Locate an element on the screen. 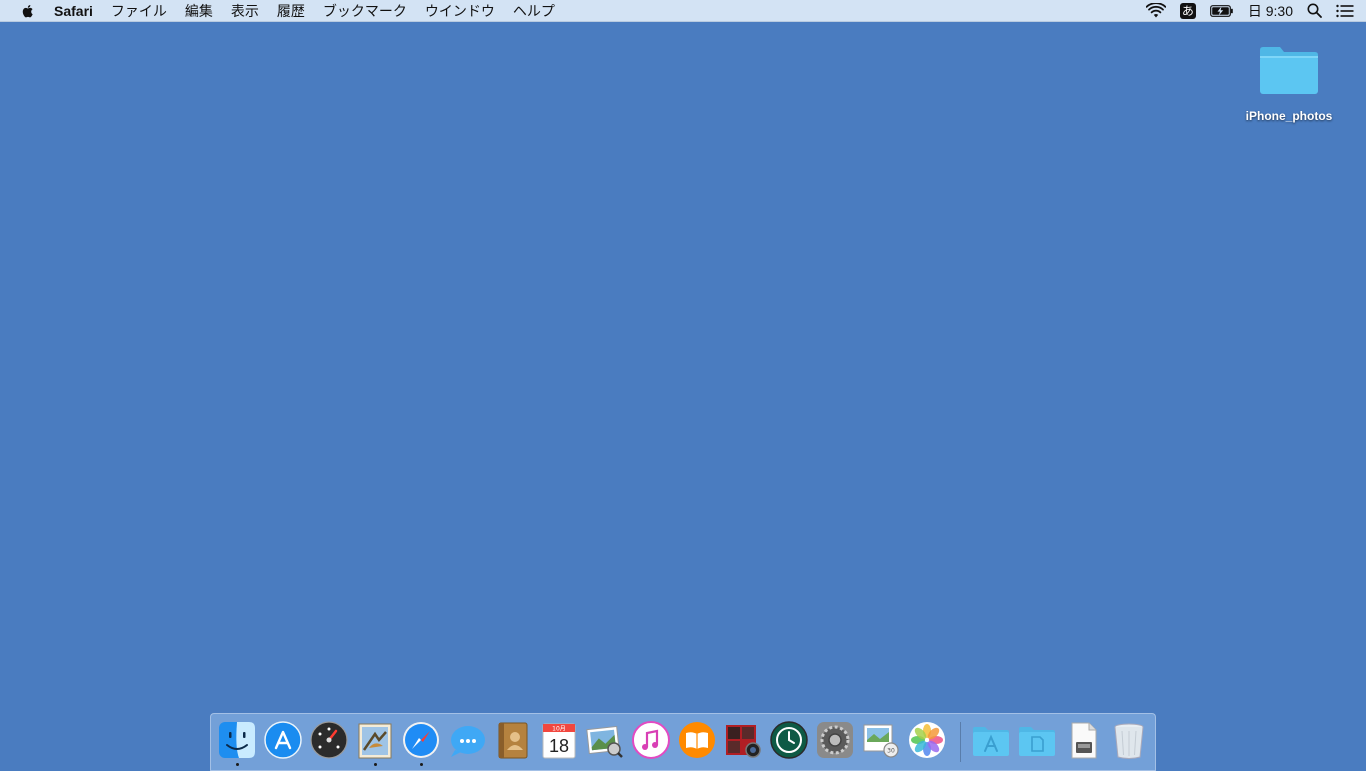 The width and height of the screenshot is (1366, 771). dock-mail is located at coordinates (375, 740).